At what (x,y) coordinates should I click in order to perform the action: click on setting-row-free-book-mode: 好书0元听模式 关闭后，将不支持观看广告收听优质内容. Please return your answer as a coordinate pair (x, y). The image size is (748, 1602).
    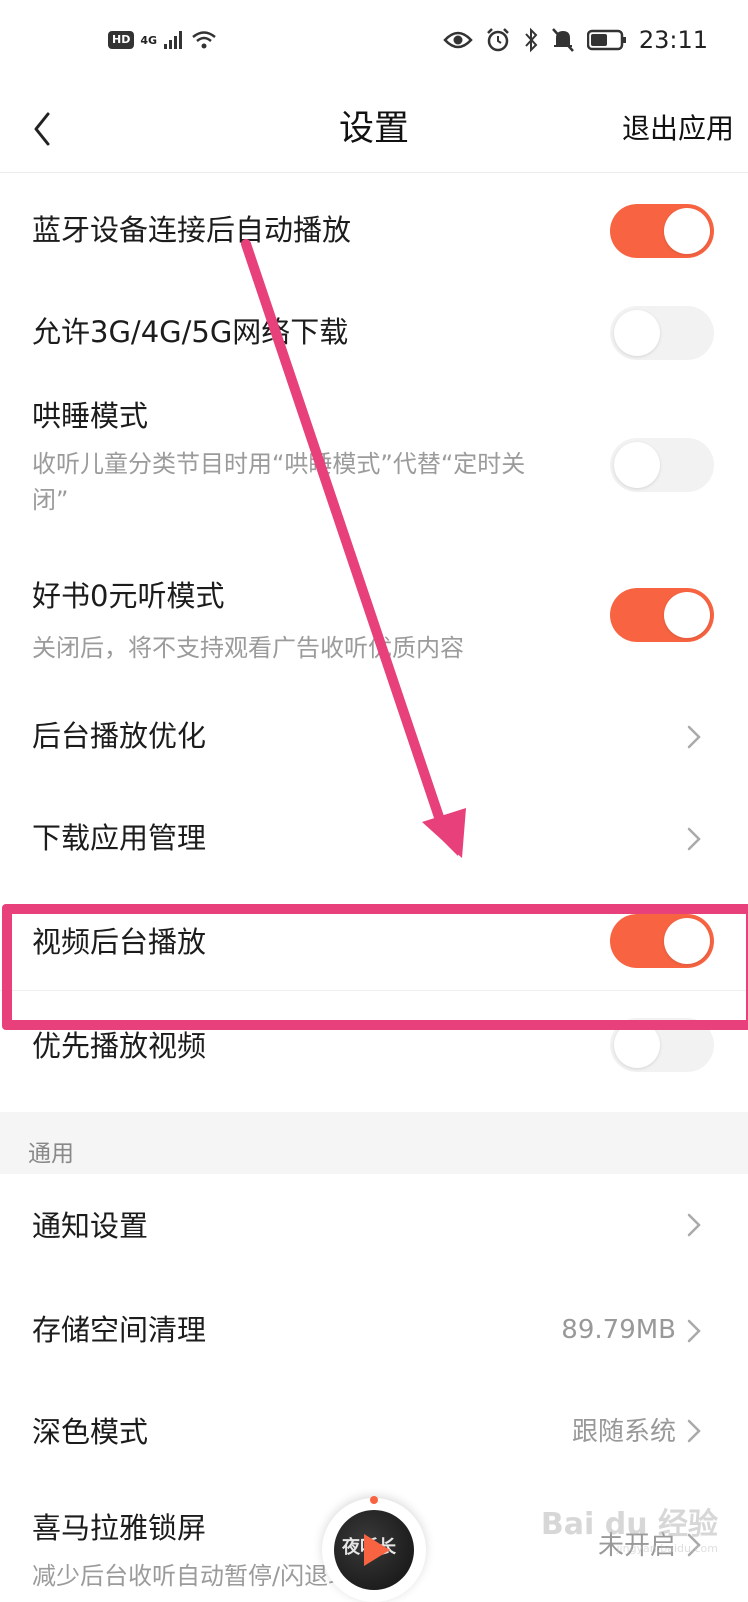
    Looking at the image, I should click on (374, 615).